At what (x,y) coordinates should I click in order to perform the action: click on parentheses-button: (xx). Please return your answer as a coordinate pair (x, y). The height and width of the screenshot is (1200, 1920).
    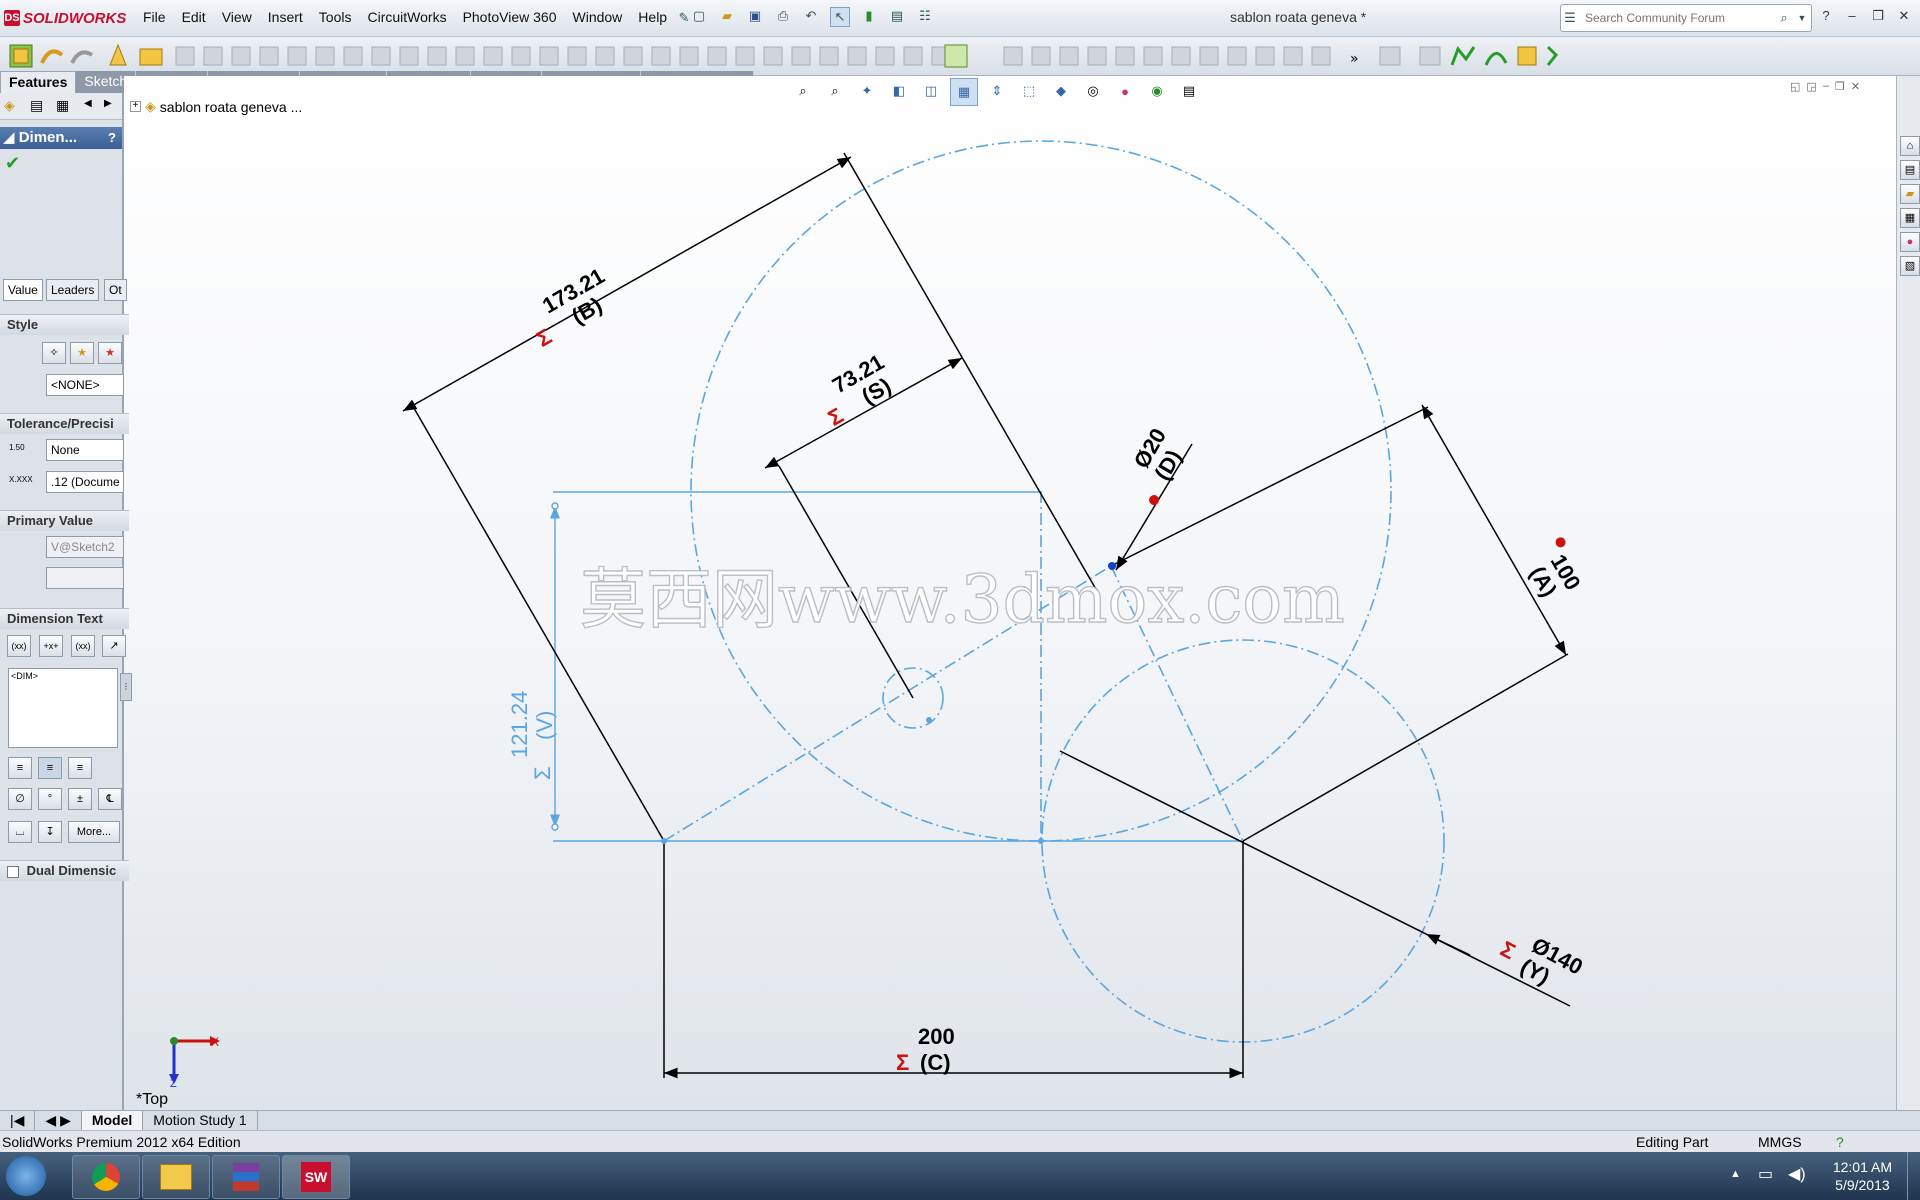
    Looking at the image, I should click on (19, 646).